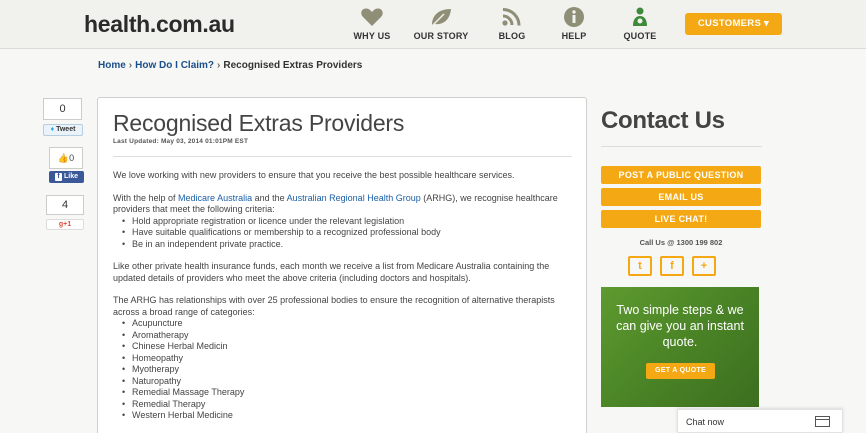  Describe the element at coordinates (663, 120) in the screenshot. I see `contact-us-heading: Contact Us` at that location.